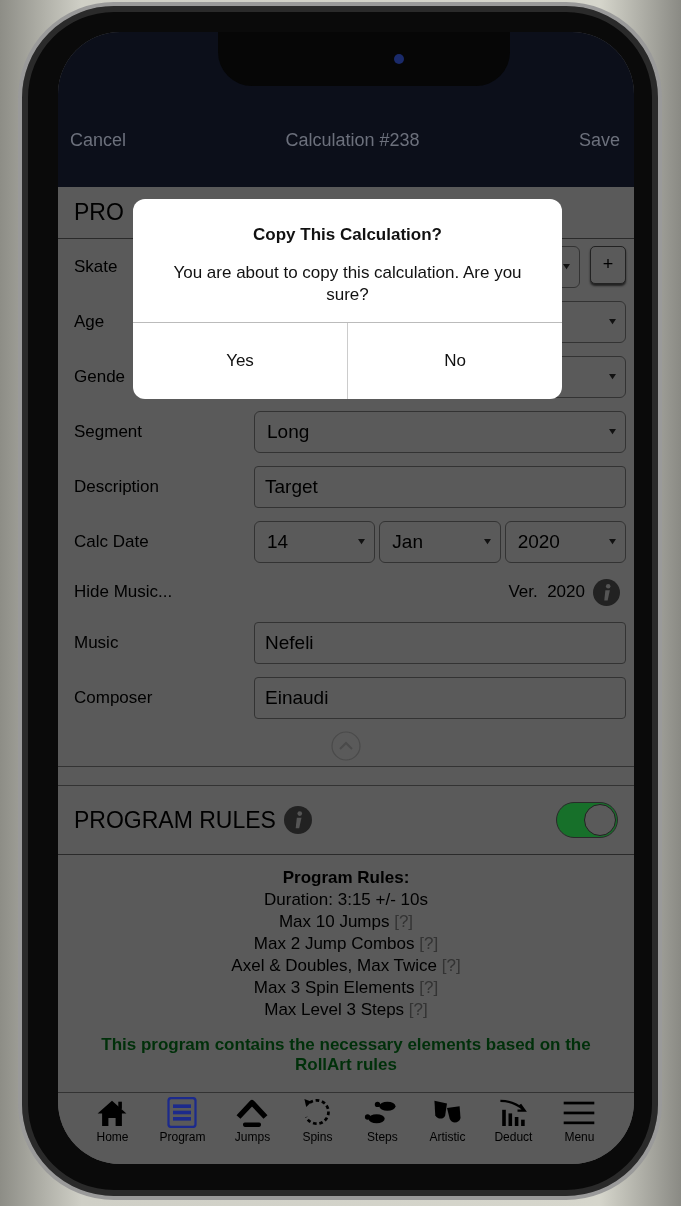 This screenshot has width=681, height=1206. What do you see at coordinates (334, 965) in the screenshot?
I see `rule-text: Axel & Doubles, Max Twice` at bounding box center [334, 965].